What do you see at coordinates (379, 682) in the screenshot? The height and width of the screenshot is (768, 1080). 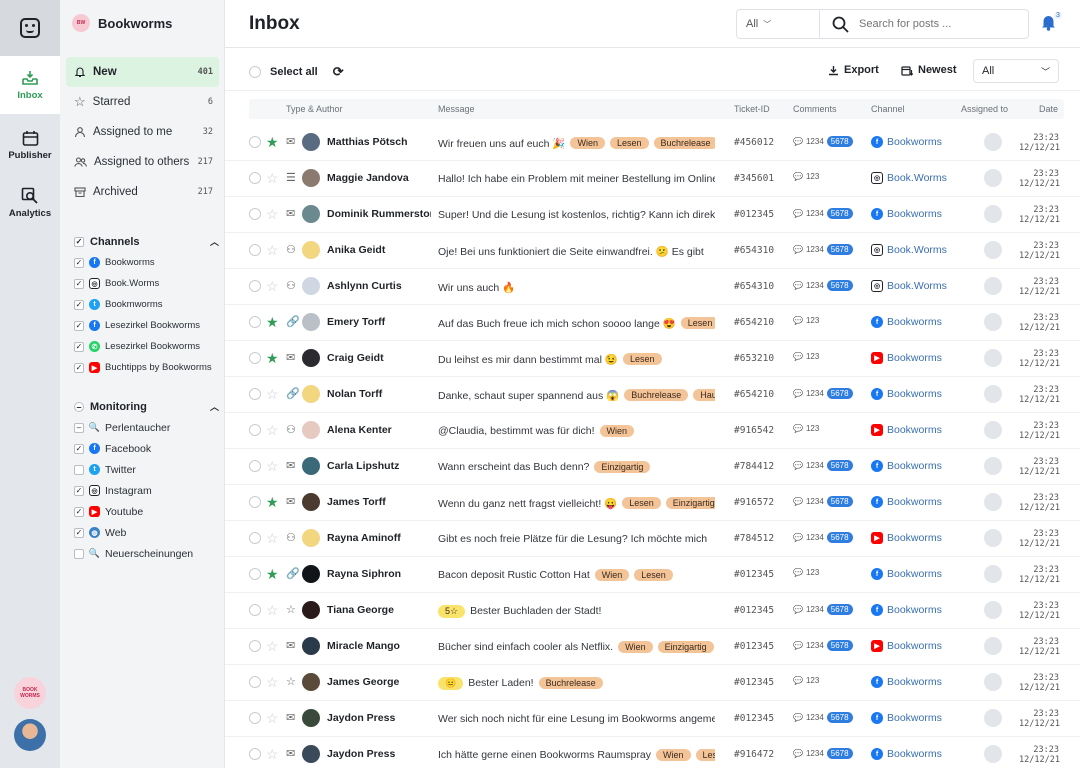 I see `author-name: James George` at bounding box center [379, 682].